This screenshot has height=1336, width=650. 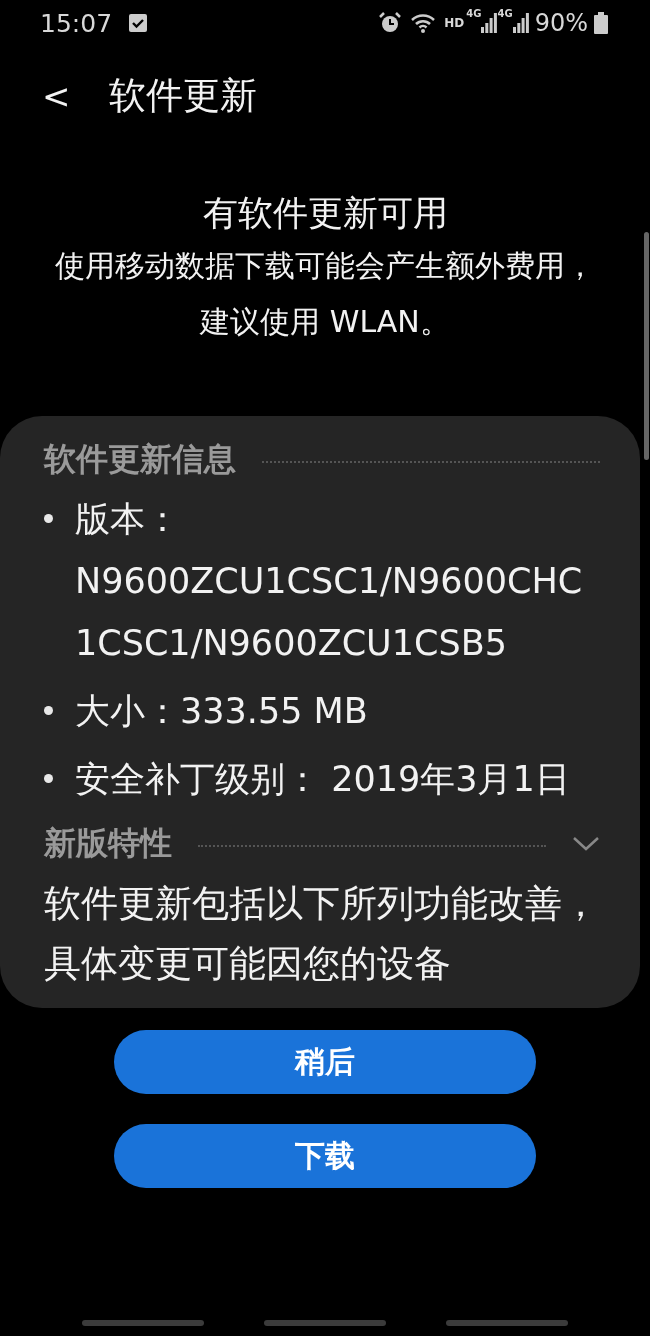 What do you see at coordinates (76, 23) in the screenshot?
I see `clock-time: 15:07` at bounding box center [76, 23].